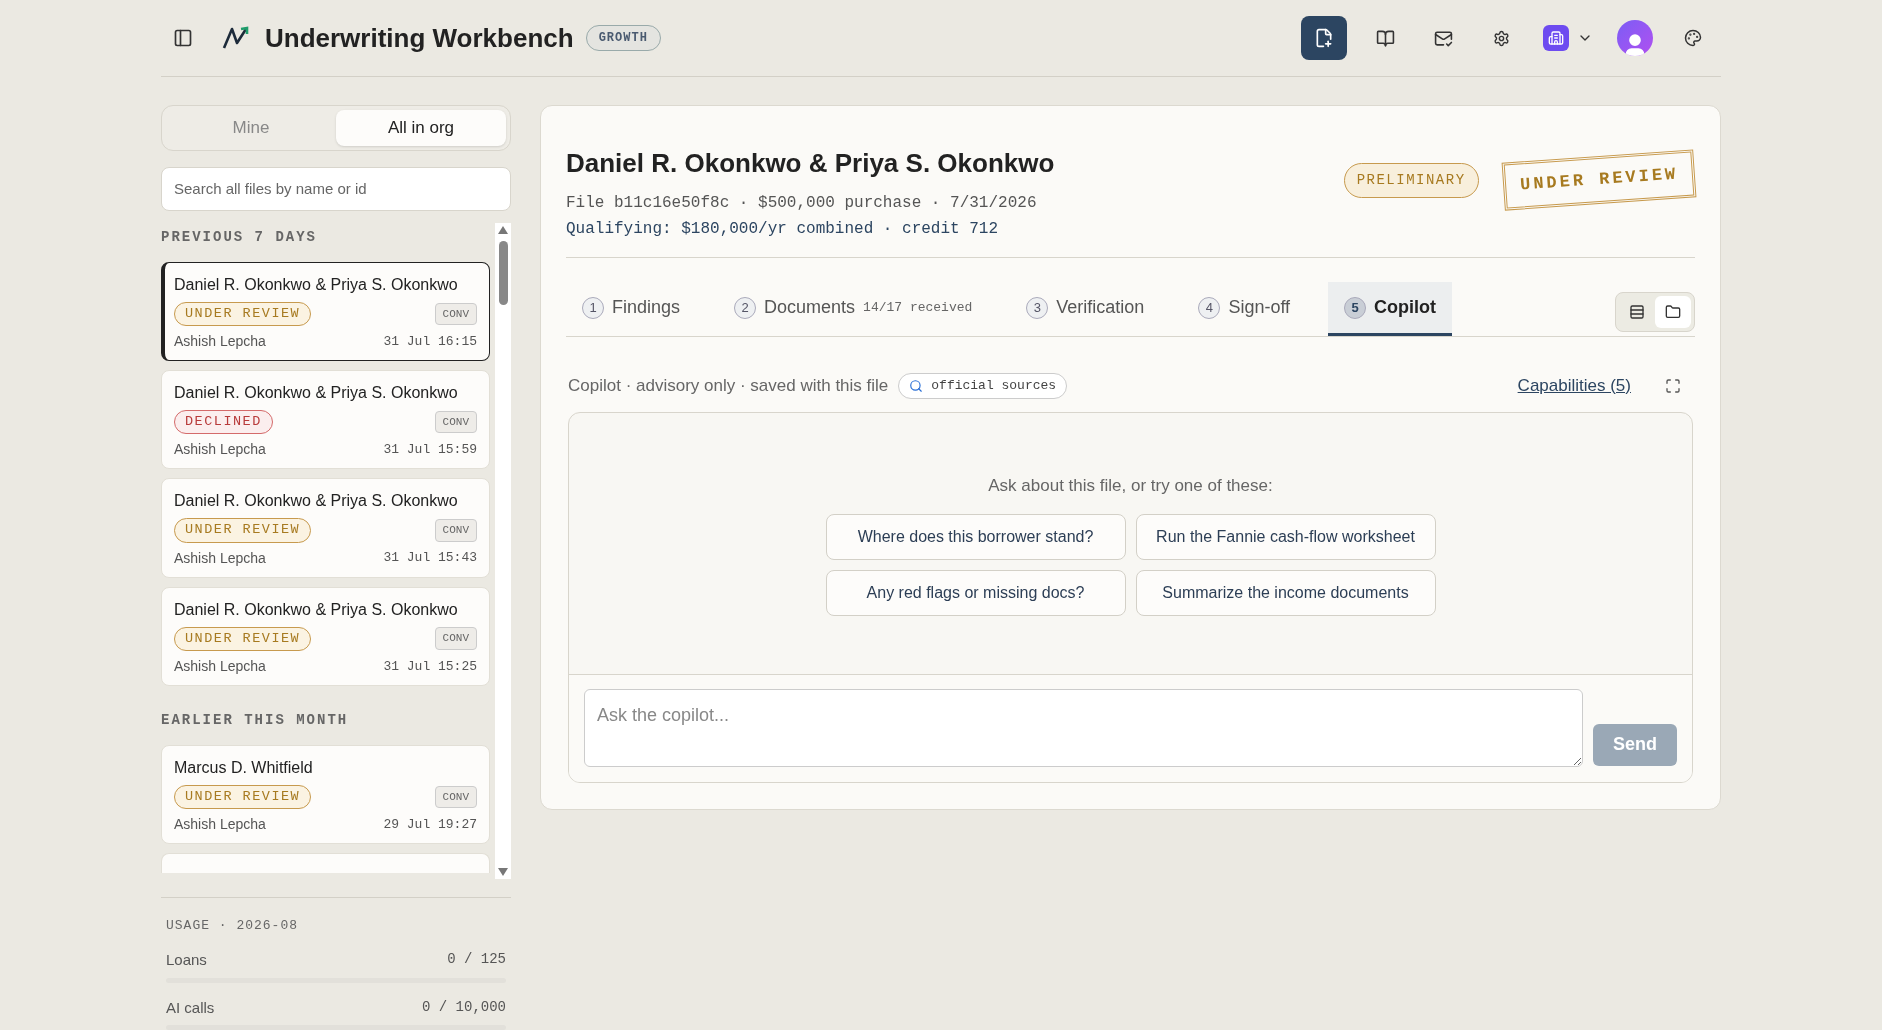  I want to click on qualifying-info: Qualifying: $180,000/yr combined · credit 712, so click(783, 229).